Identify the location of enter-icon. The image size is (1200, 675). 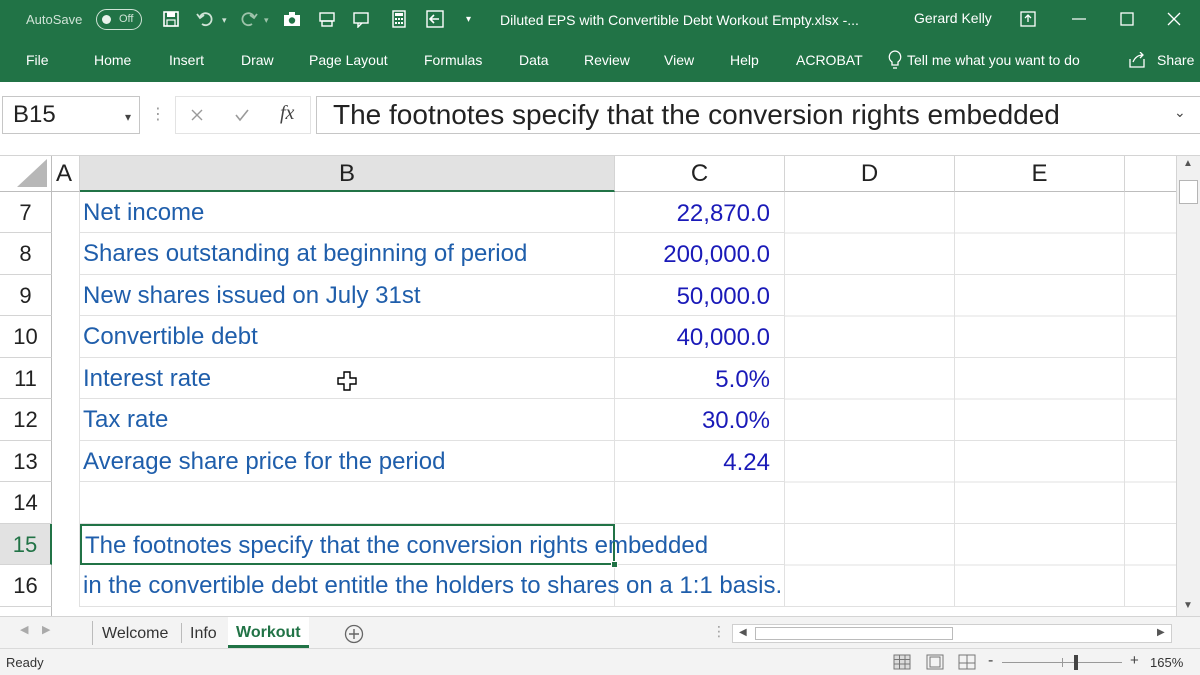
(242, 115).